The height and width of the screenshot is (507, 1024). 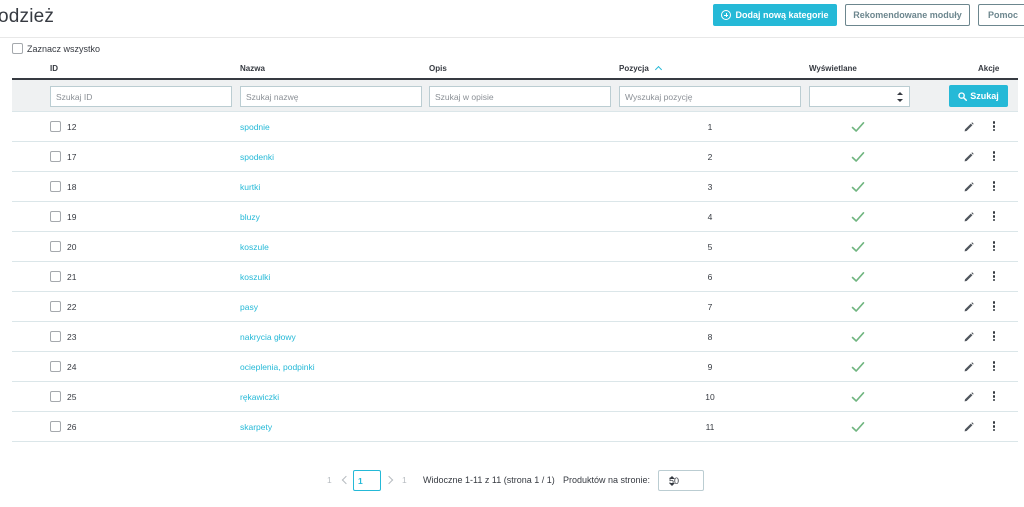 I want to click on column-name: Nazwa, so click(x=252, y=68).